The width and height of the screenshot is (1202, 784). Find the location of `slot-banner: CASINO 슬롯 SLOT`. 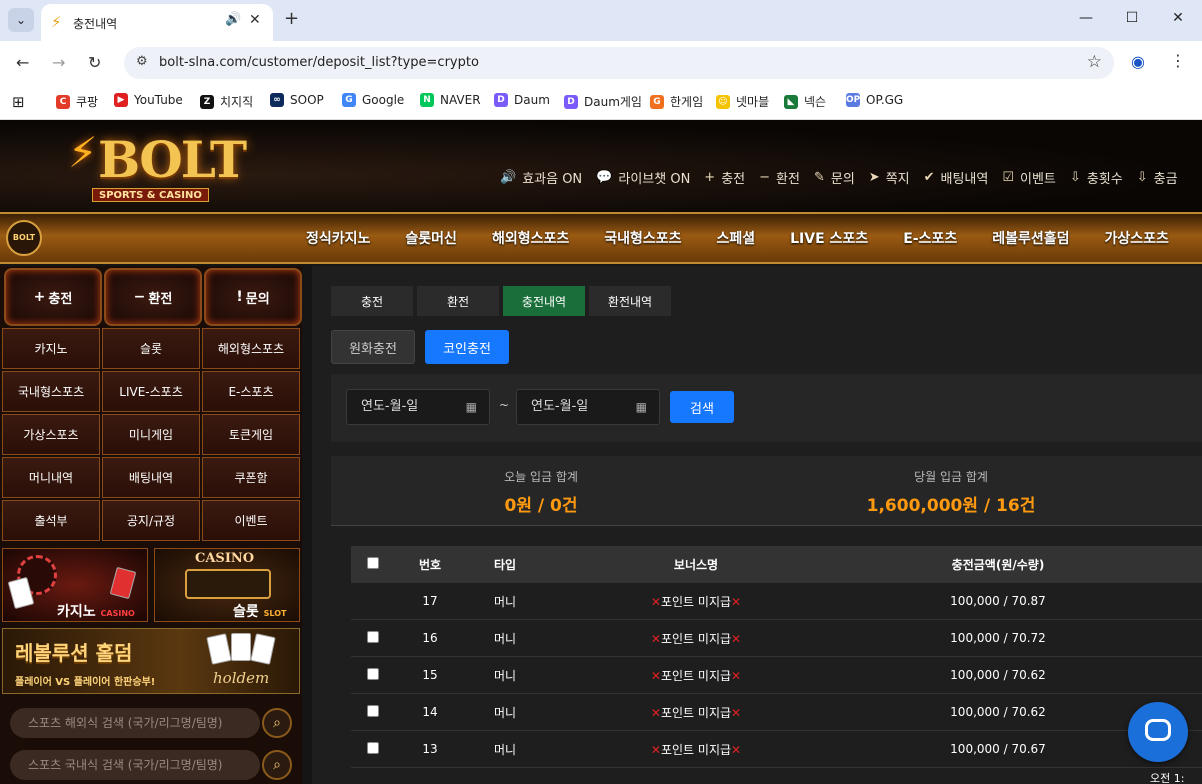

slot-banner: CASINO 슬롯 SLOT is located at coordinates (227, 585).